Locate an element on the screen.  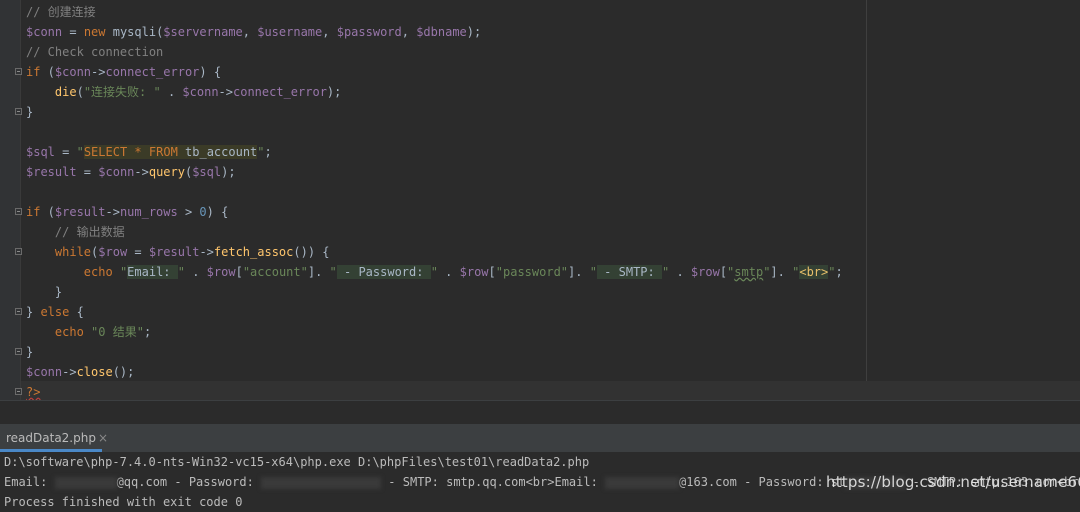
code-line-5: die("连接失败: " . $conn->connect_error); is located at coordinates (198, 92).